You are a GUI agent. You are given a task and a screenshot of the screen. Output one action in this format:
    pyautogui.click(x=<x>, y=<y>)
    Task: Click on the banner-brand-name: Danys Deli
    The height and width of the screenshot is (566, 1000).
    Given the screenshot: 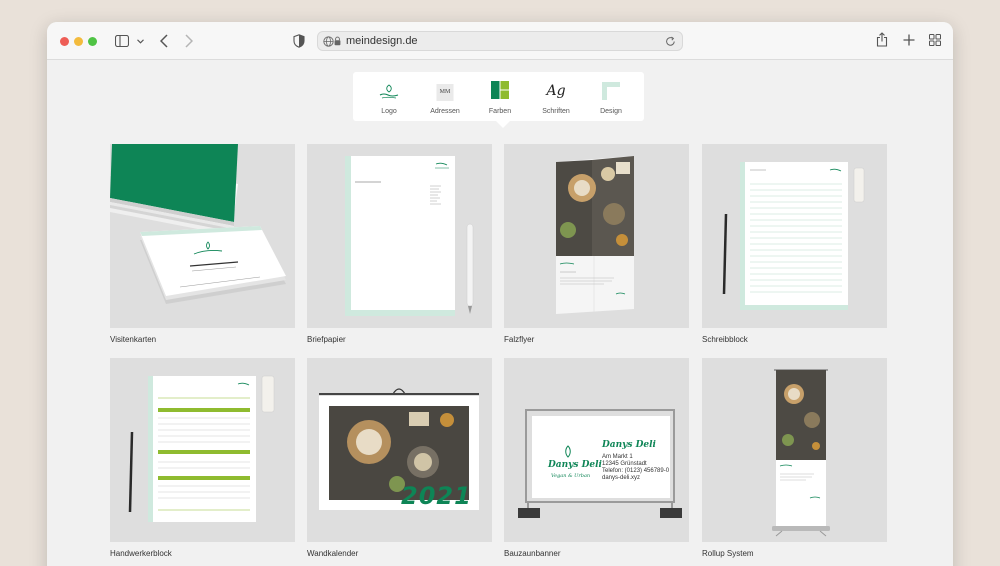 What is the action you would take?
    pyautogui.click(x=575, y=465)
    